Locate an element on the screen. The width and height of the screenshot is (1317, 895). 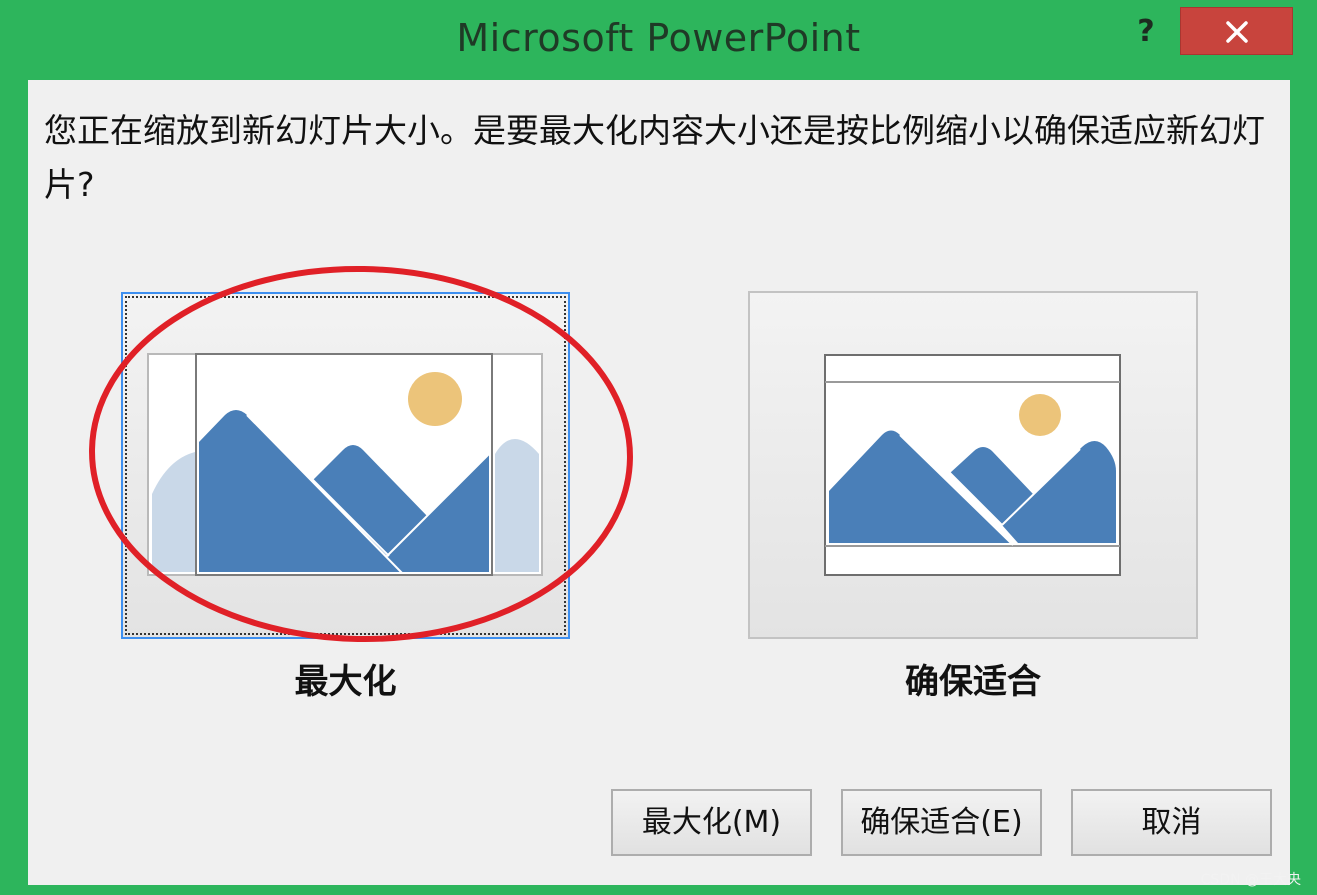
maximize-preview-icon is located at coordinates (345, 464).